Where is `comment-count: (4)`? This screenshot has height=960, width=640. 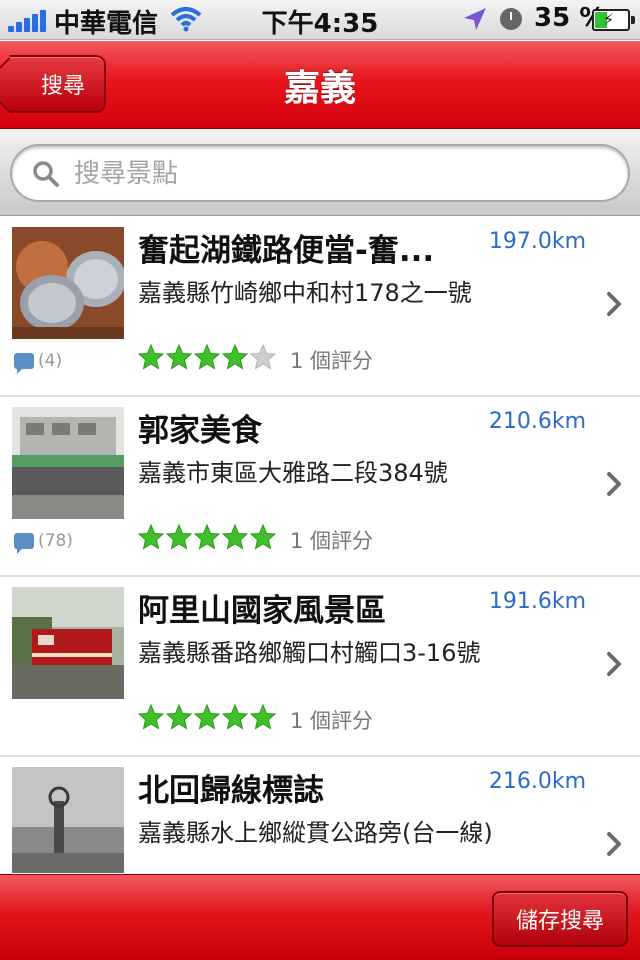
comment-count: (4) is located at coordinates (38, 362).